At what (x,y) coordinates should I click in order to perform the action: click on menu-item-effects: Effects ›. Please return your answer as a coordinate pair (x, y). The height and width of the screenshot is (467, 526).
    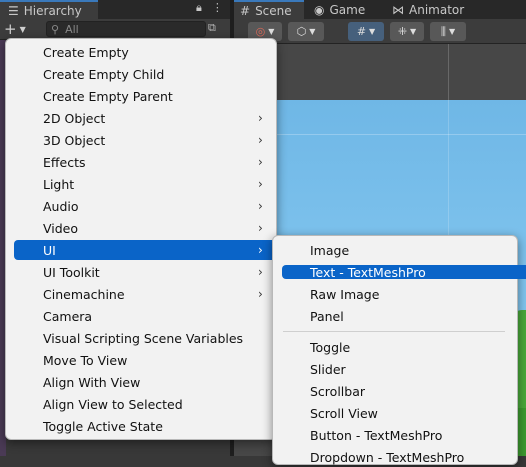
    Looking at the image, I should click on (156, 162).